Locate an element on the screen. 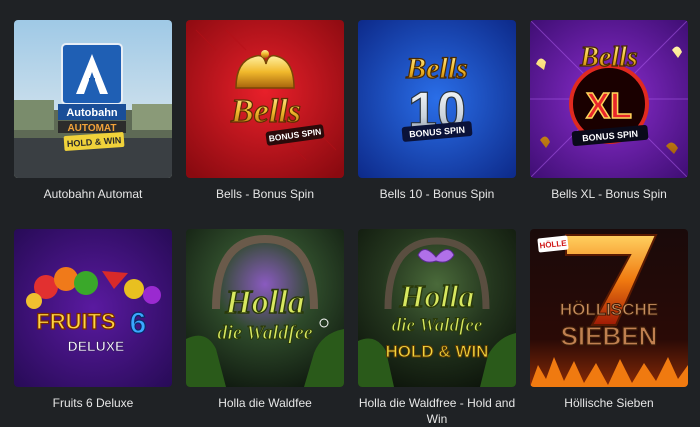  game-thumbnail: FRUITS 6 DELUXE is located at coordinates (93, 308).